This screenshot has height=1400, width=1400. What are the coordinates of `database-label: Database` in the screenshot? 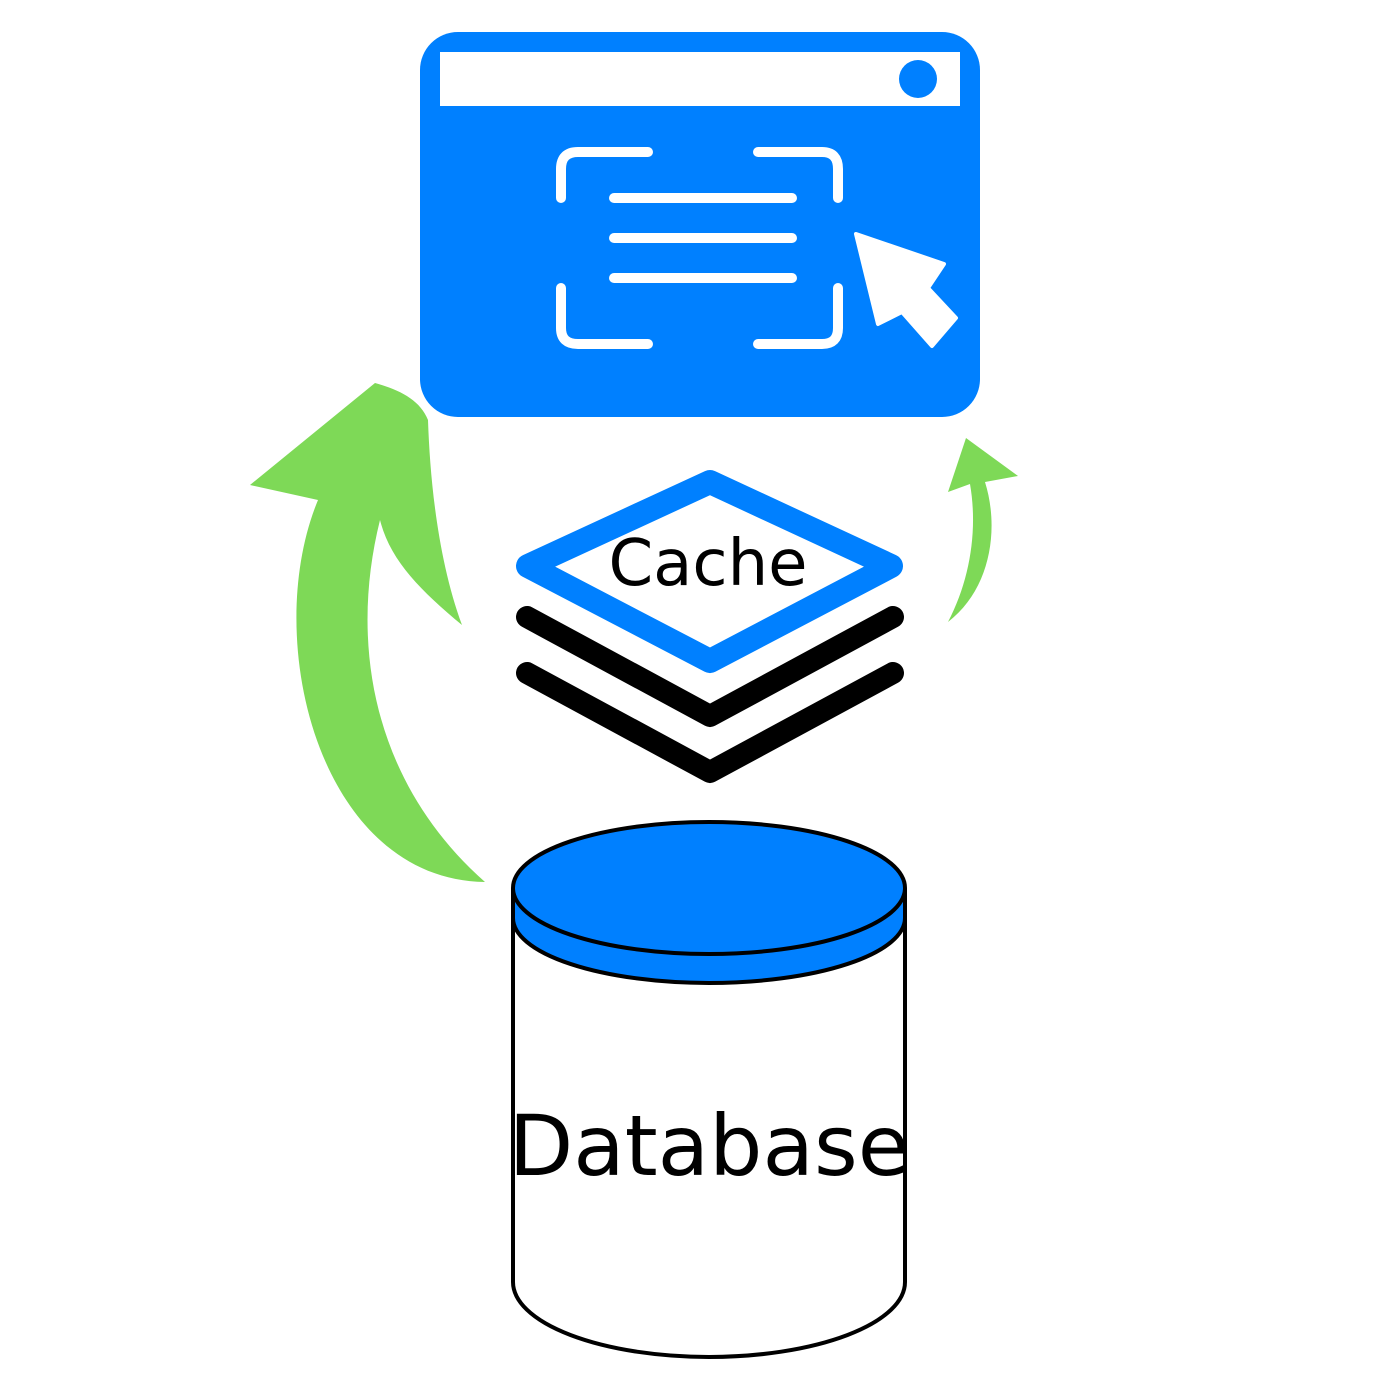 It's located at (709, 1146).